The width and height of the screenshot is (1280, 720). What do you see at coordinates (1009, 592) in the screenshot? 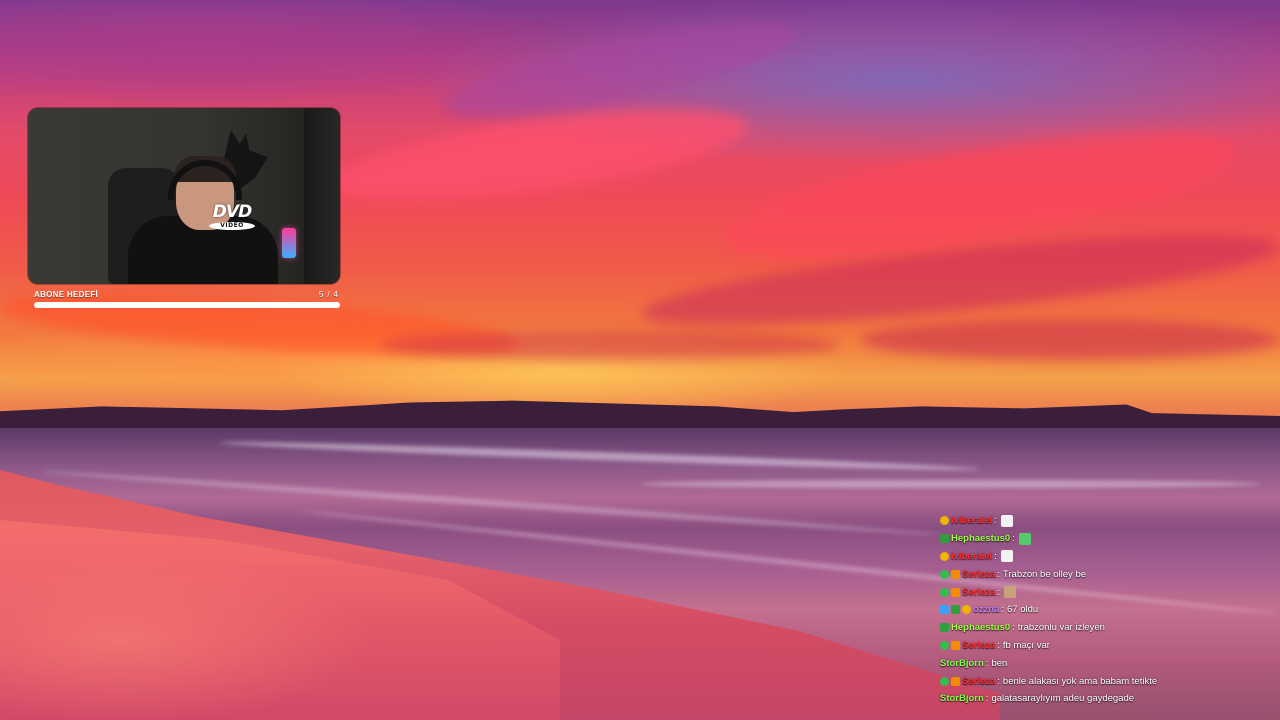
I see `face-emote-icon` at bounding box center [1009, 592].